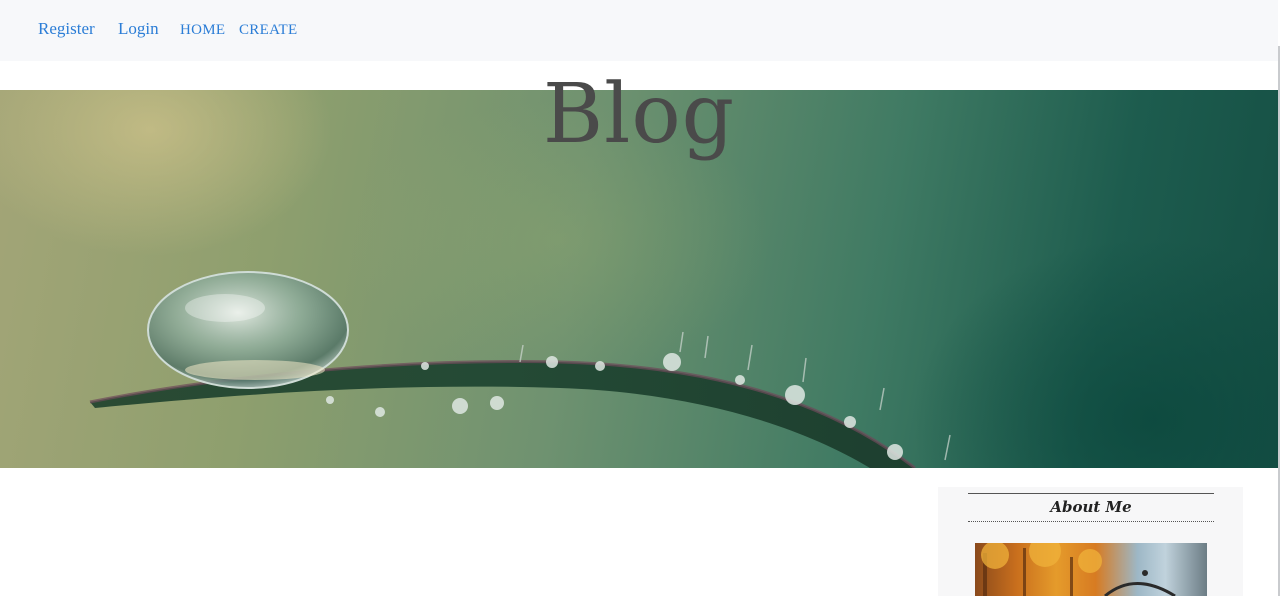  I want to click on about-me-photo, so click(1091, 569).